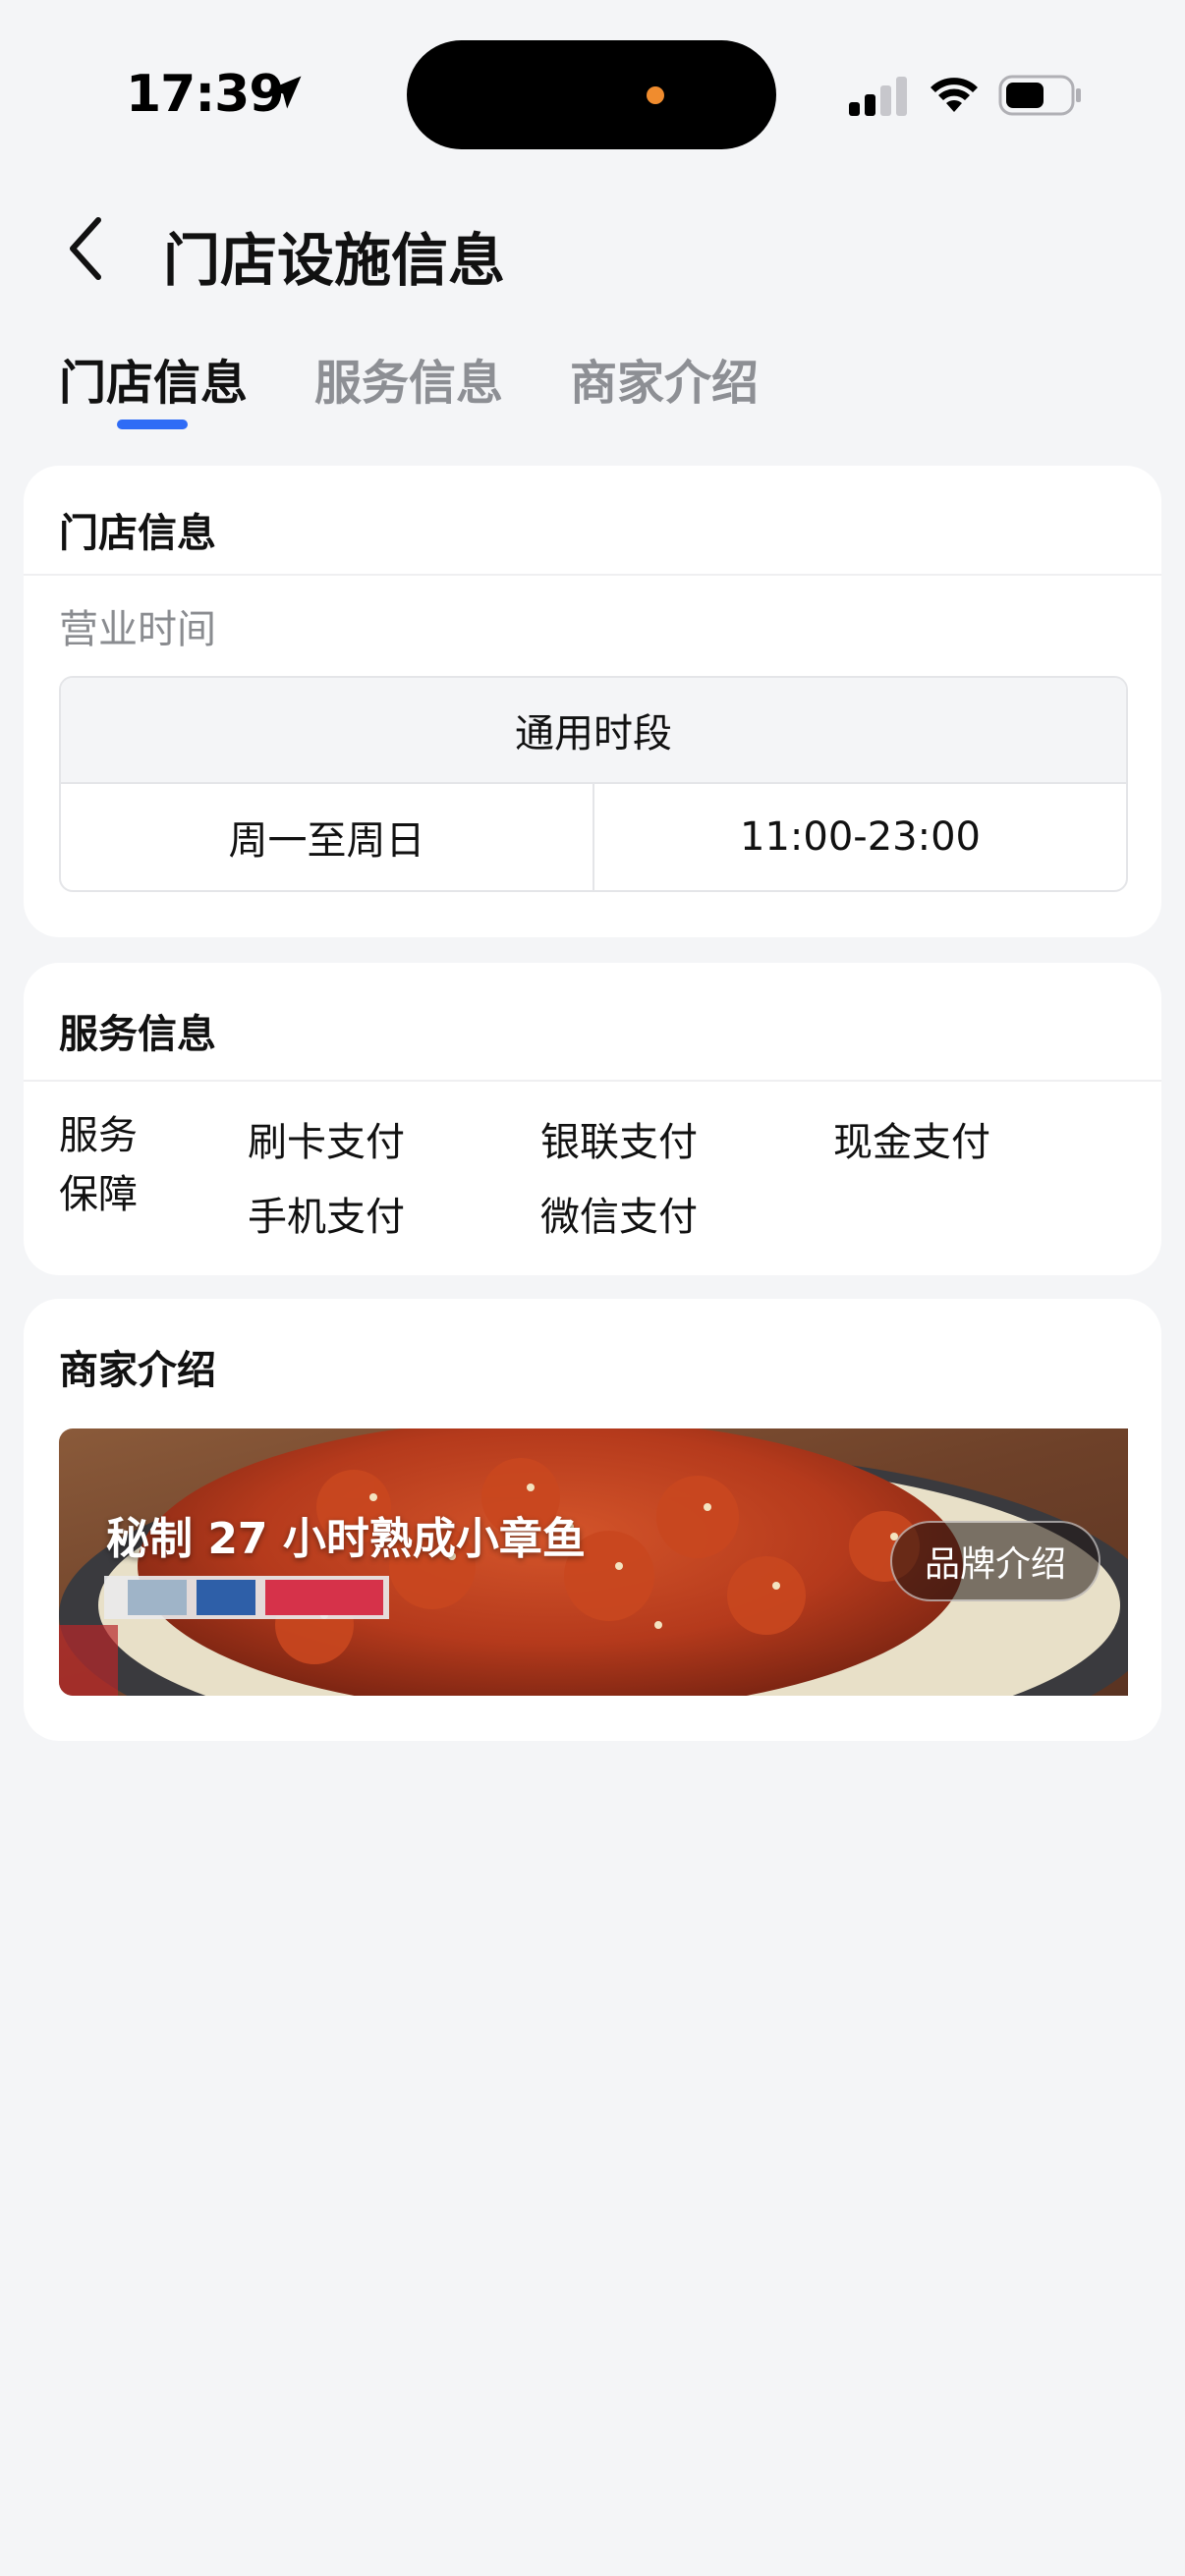 This screenshot has width=1185, height=2576. Describe the element at coordinates (137, 629) in the screenshot. I see `business-hours-label: 营业时间` at that location.